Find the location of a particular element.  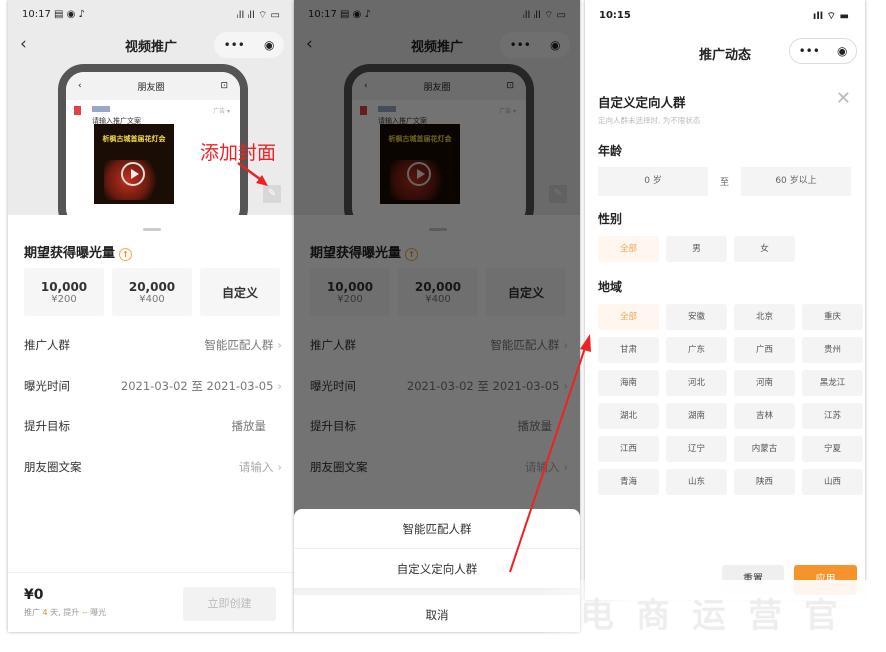

notification-icons: ▤ ◉ ♪ is located at coordinates (69, 14).